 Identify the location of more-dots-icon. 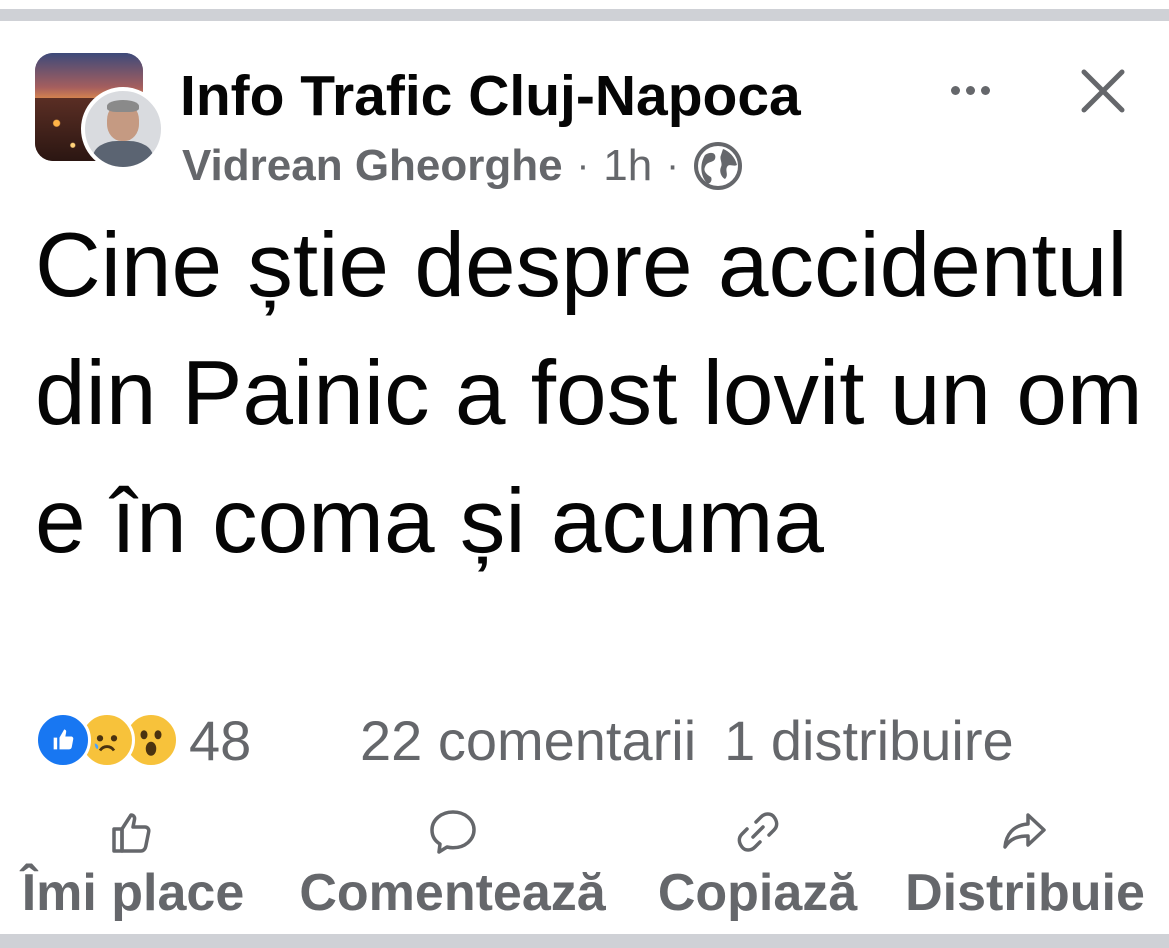
(970, 90).